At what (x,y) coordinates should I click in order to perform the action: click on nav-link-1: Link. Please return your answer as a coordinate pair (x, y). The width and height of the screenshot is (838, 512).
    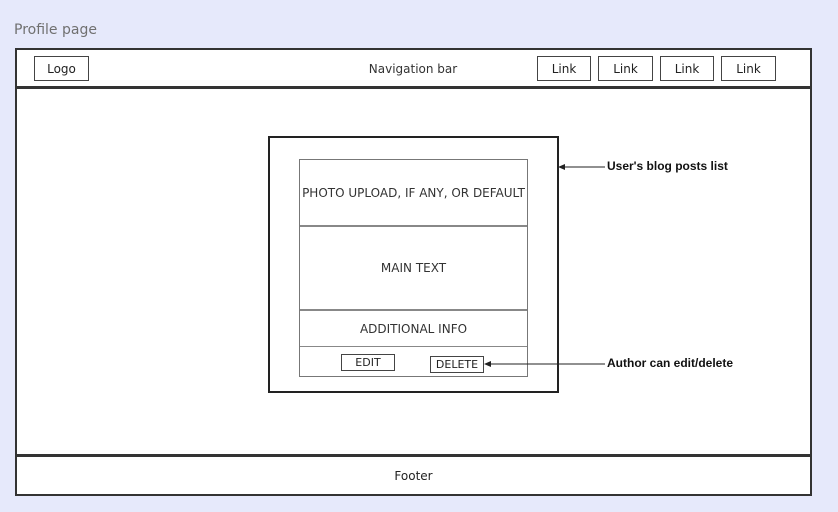
    Looking at the image, I should click on (564, 68).